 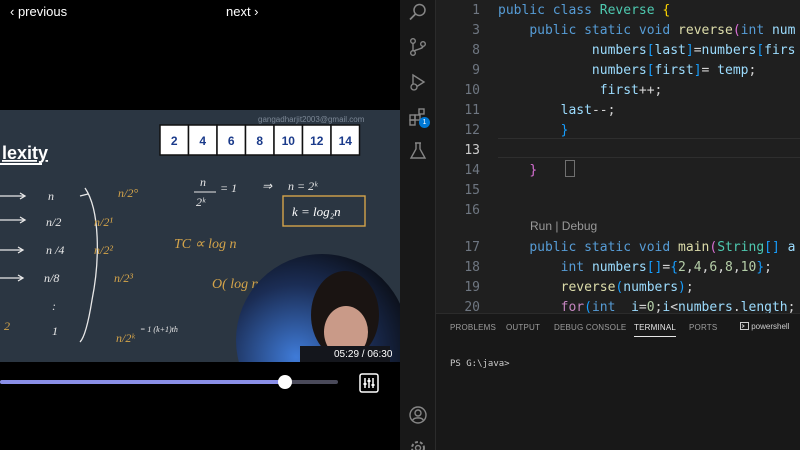 I want to click on terminal-prompt: PS G:\java>, so click(x=480, y=364).